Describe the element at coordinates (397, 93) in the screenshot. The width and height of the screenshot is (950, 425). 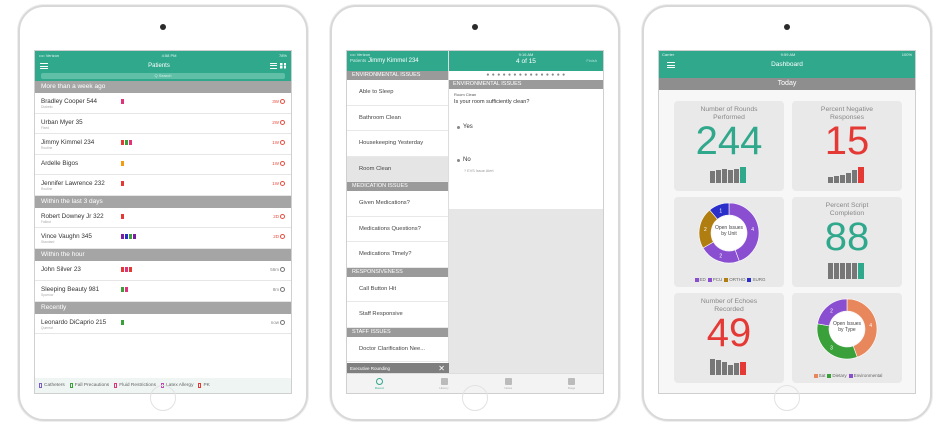
I see `question-item: Able to Sleep` at that location.